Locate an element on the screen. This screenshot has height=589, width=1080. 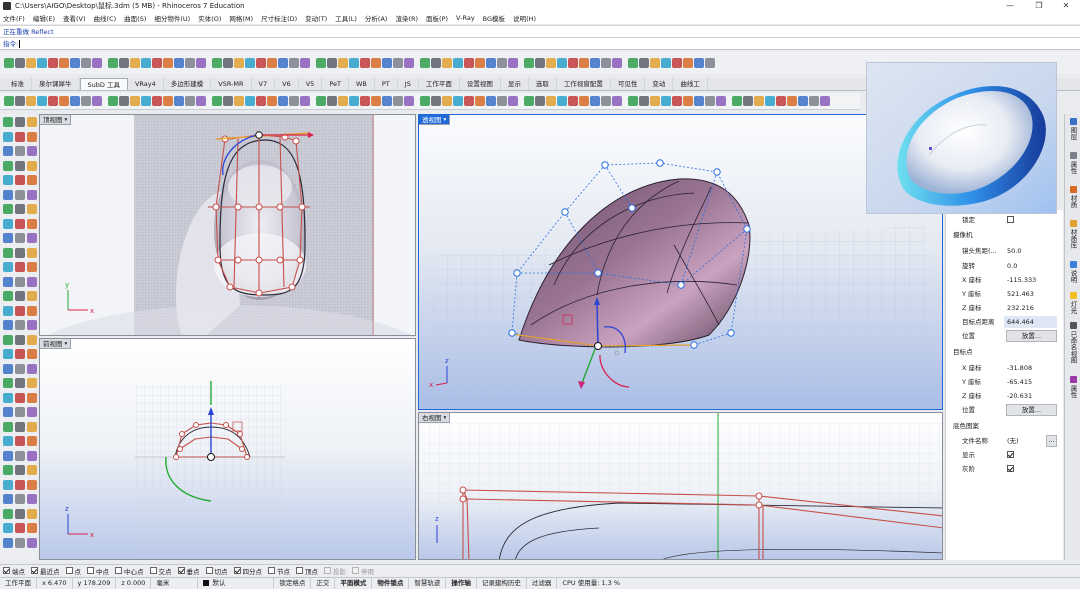
osnap-knot-checkbox is located at coordinates (271, 570).